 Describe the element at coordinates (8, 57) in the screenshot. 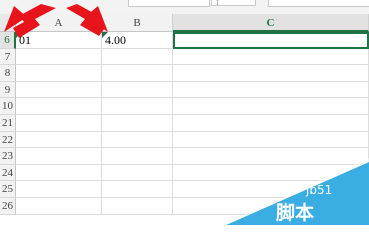

I see `row-header: 7` at that location.